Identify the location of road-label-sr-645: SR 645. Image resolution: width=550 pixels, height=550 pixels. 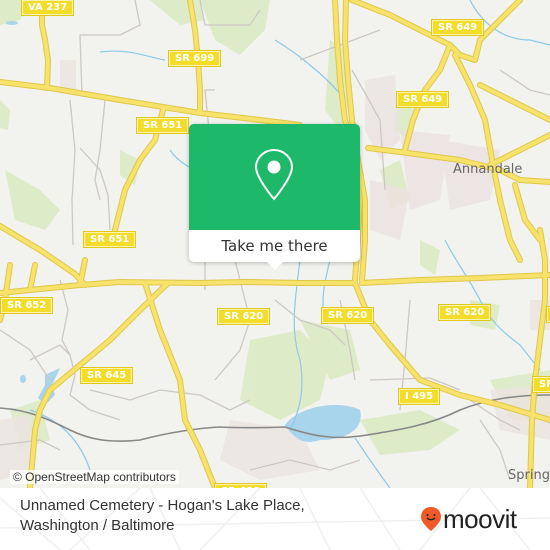
(107, 375).